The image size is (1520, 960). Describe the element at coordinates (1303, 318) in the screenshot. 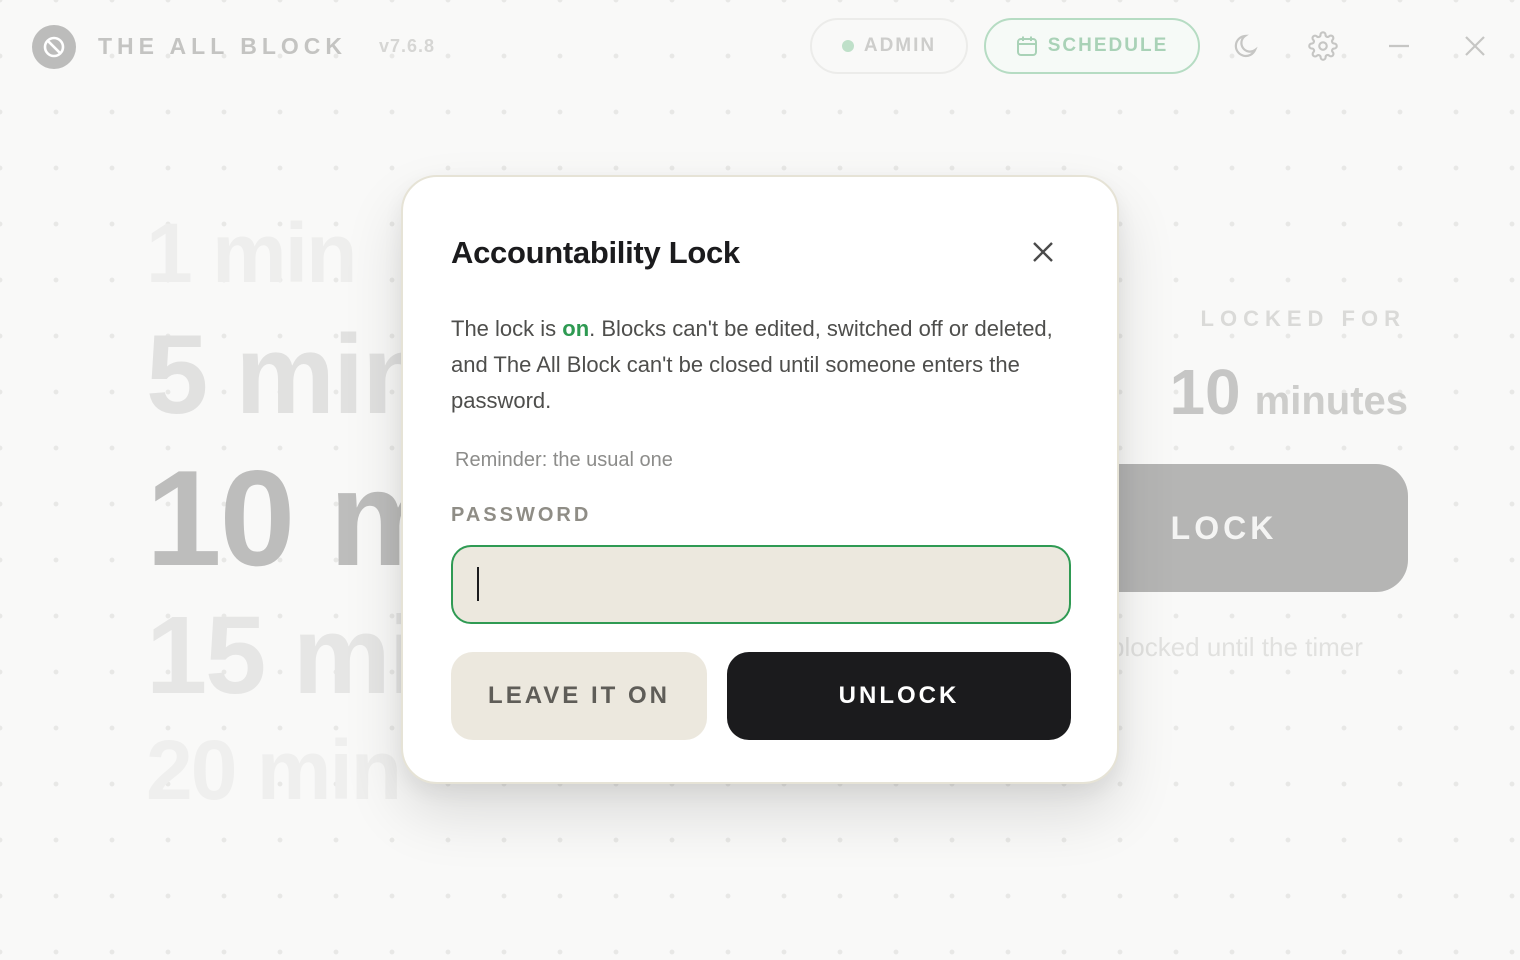

I see `locked-for-label: LOCKED FOR` at that location.